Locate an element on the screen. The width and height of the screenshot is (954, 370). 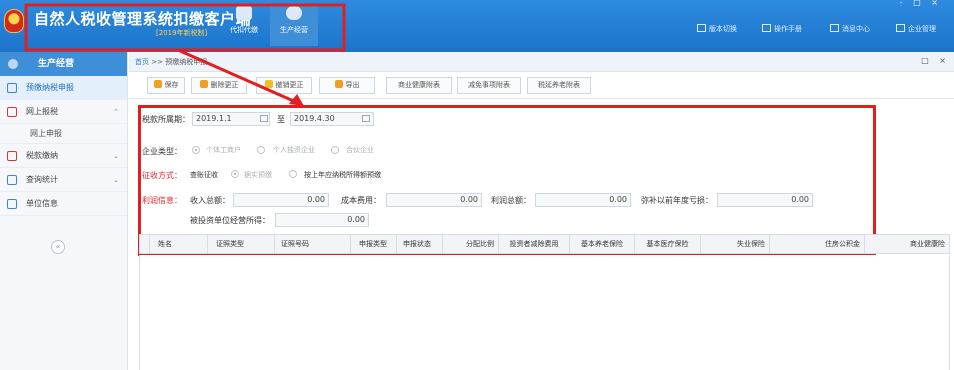
switch-icon is located at coordinates (701, 28).